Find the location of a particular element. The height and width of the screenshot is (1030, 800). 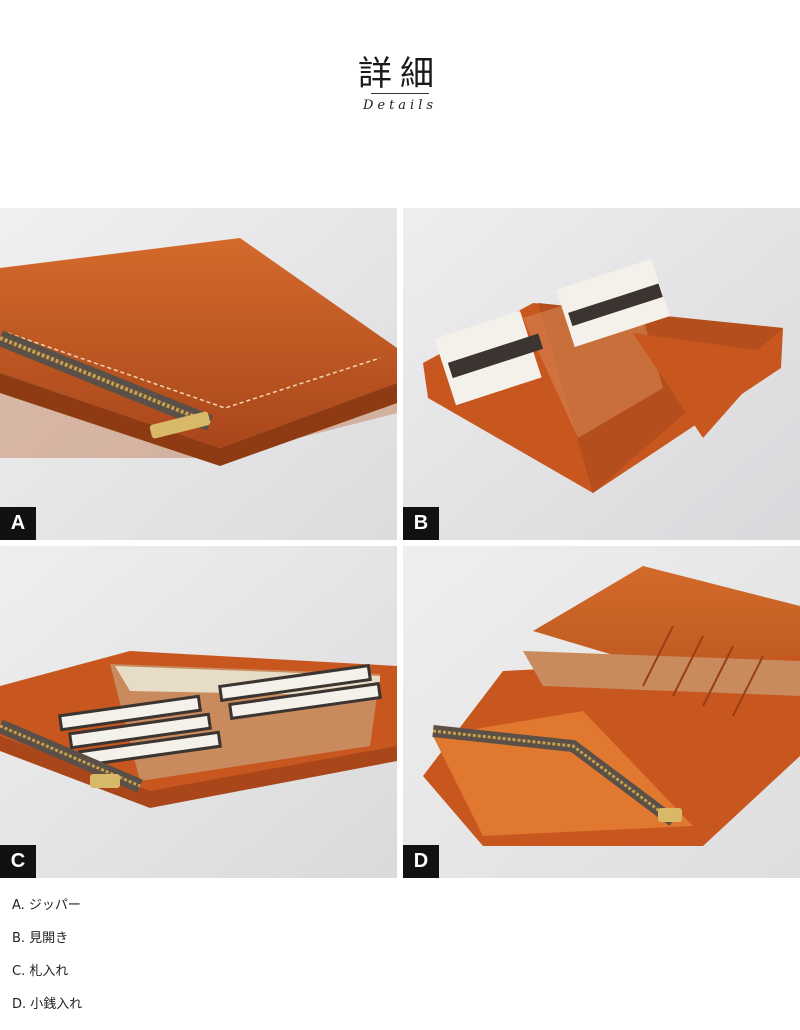

caption-d: D. 小銭入れ is located at coordinates (47, 1004).